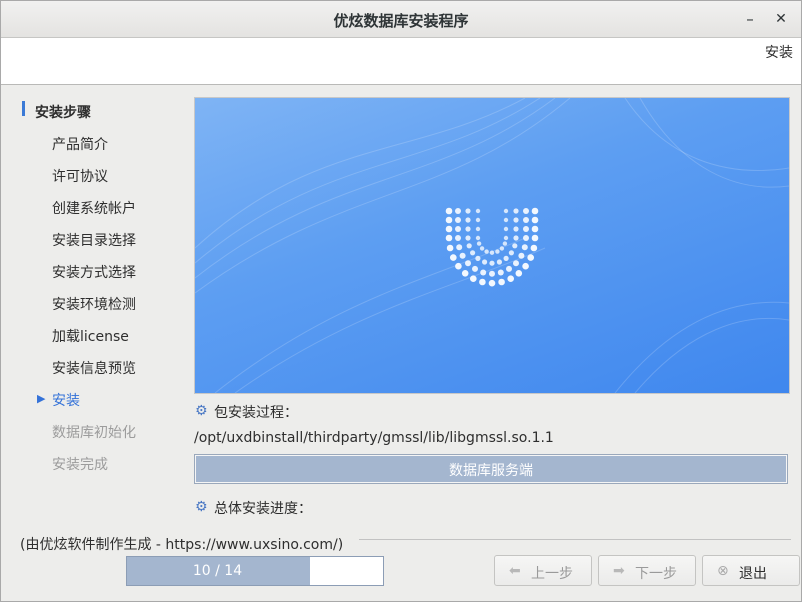 The image size is (802, 602). Describe the element at coordinates (80, 177) in the screenshot. I see `step-item: 许可协议` at that location.